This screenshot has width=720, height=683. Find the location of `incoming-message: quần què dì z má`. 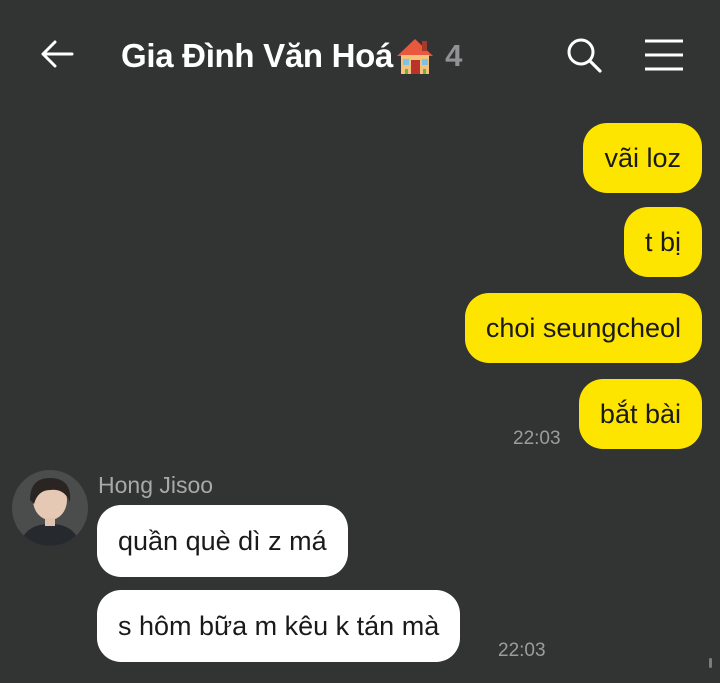

incoming-message: quần què dì z má is located at coordinates (222, 541).